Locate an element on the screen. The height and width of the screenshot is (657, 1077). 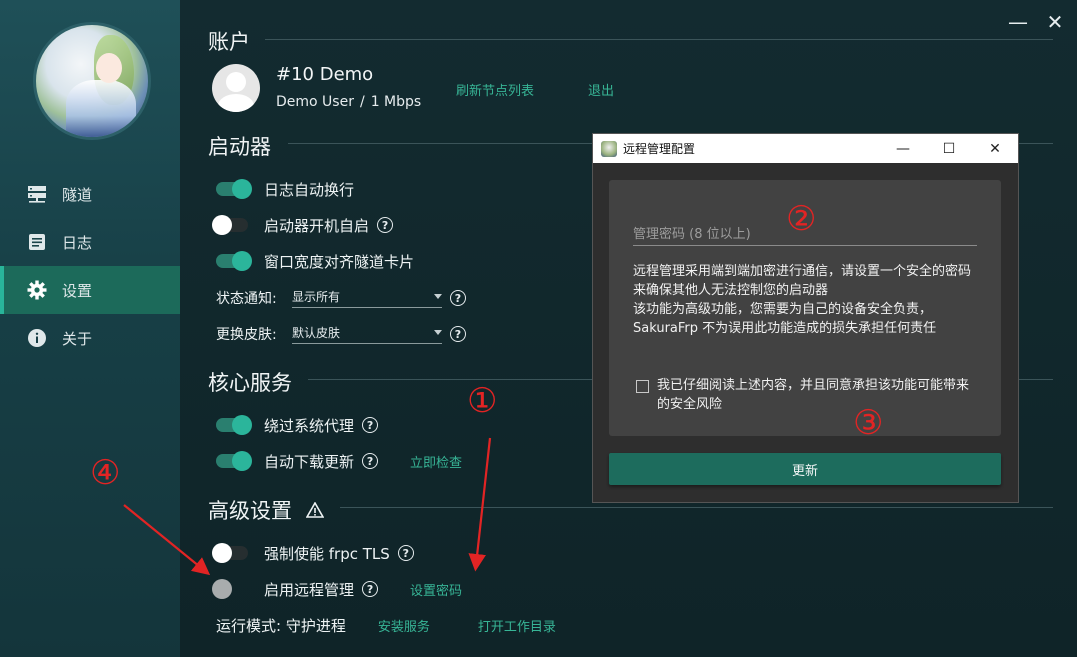
section-title-account: 账户 is located at coordinates (229, 42).